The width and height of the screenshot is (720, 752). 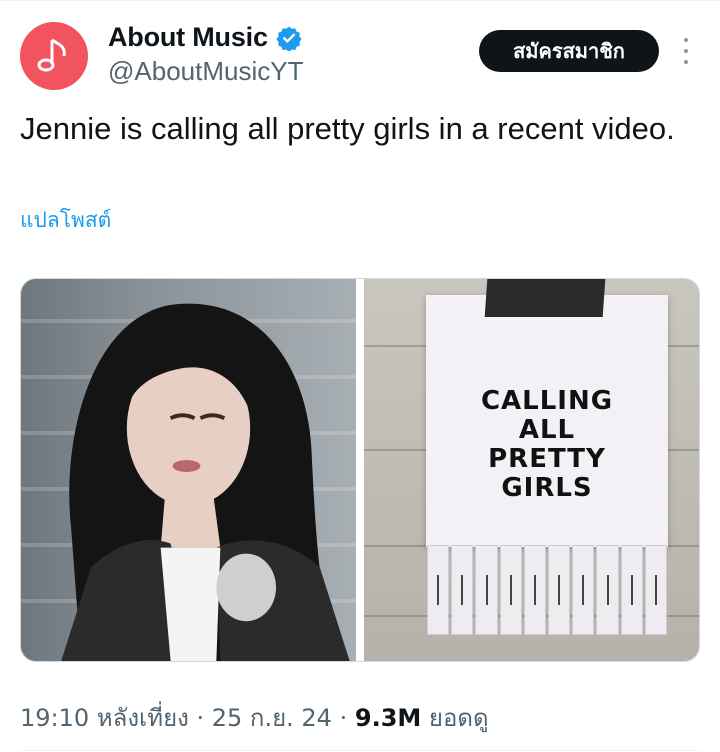 What do you see at coordinates (205, 71) in the screenshot?
I see `author-handle: @AboutMusicYT` at bounding box center [205, 71].